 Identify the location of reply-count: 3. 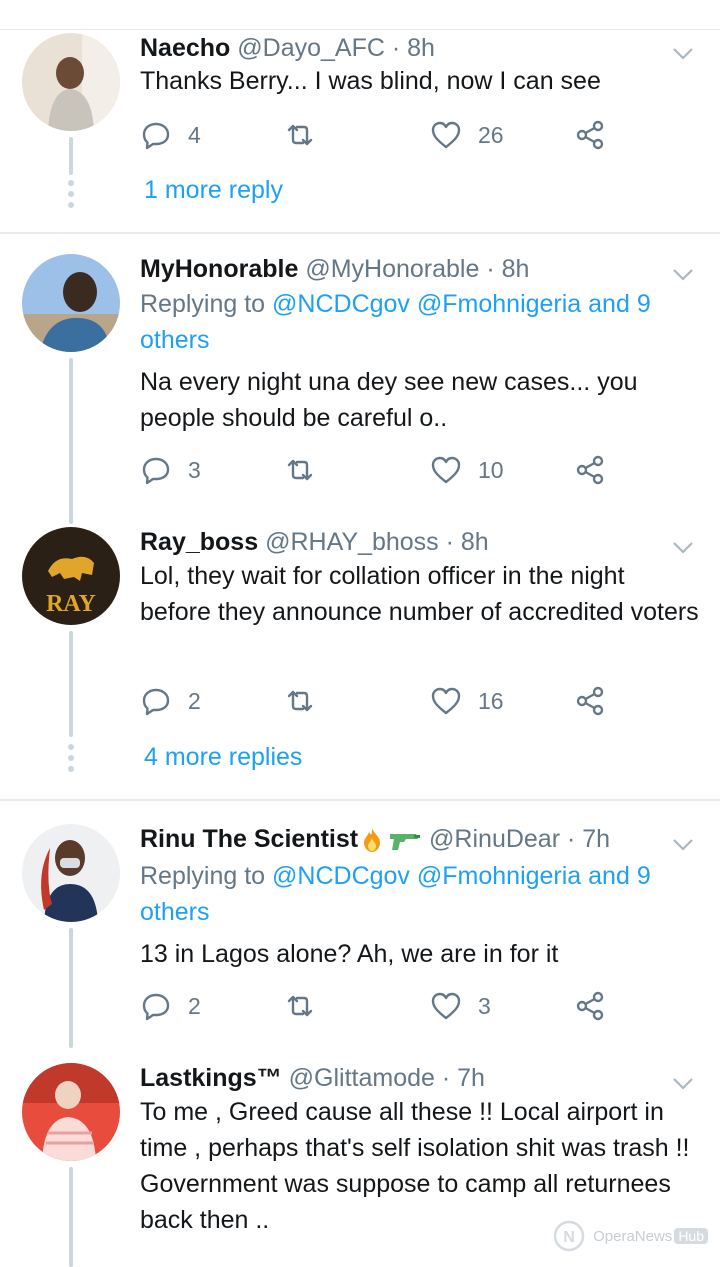
(194, 469).